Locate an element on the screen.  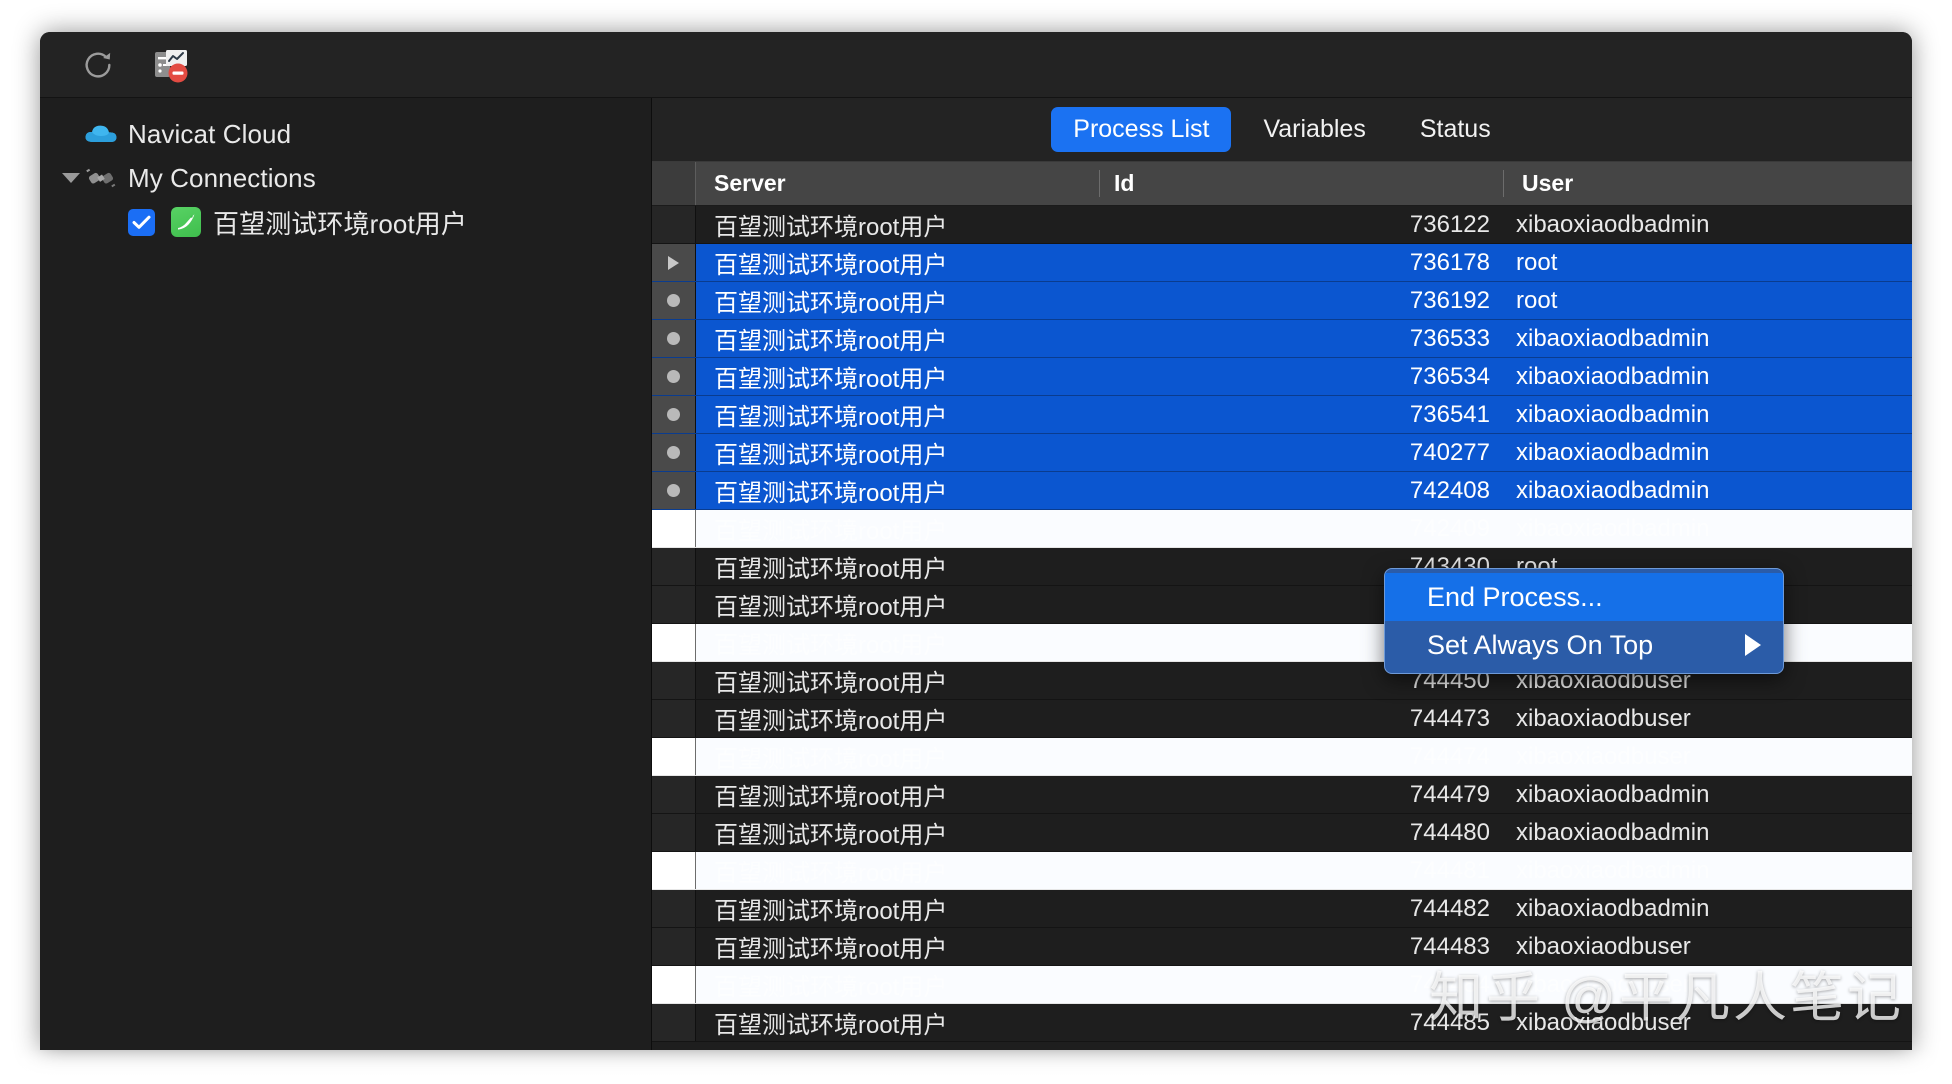
kill-process-button is located at coordinates (172, 65).